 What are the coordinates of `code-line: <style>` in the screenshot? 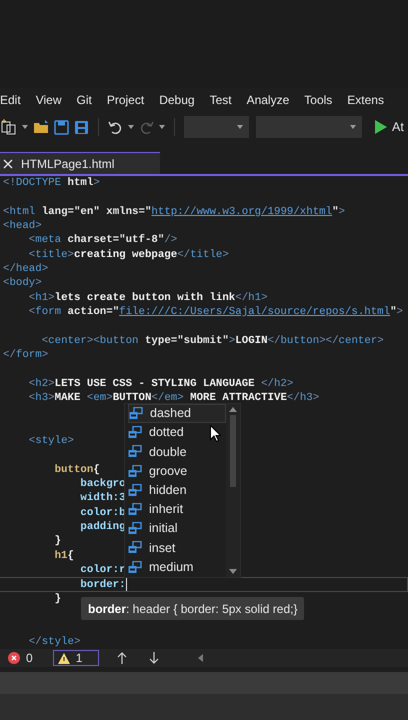 It's located at (51, 441).